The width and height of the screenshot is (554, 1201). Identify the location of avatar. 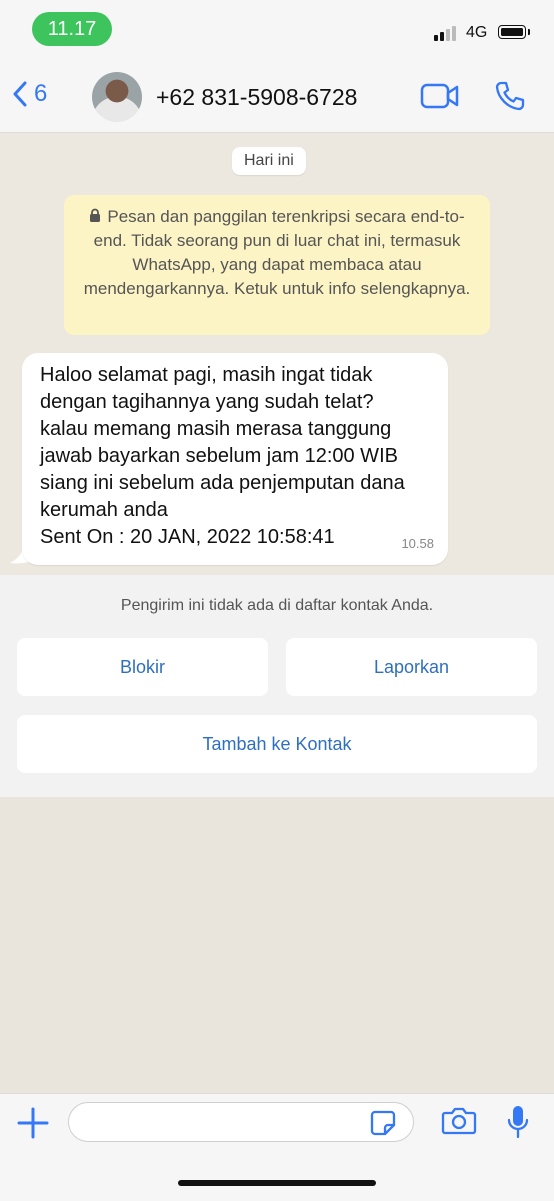
(117, 97).